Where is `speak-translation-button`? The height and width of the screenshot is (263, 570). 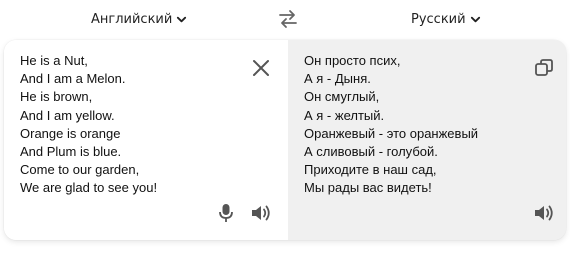 speak-translation-button is located at coordinates (544, 213).